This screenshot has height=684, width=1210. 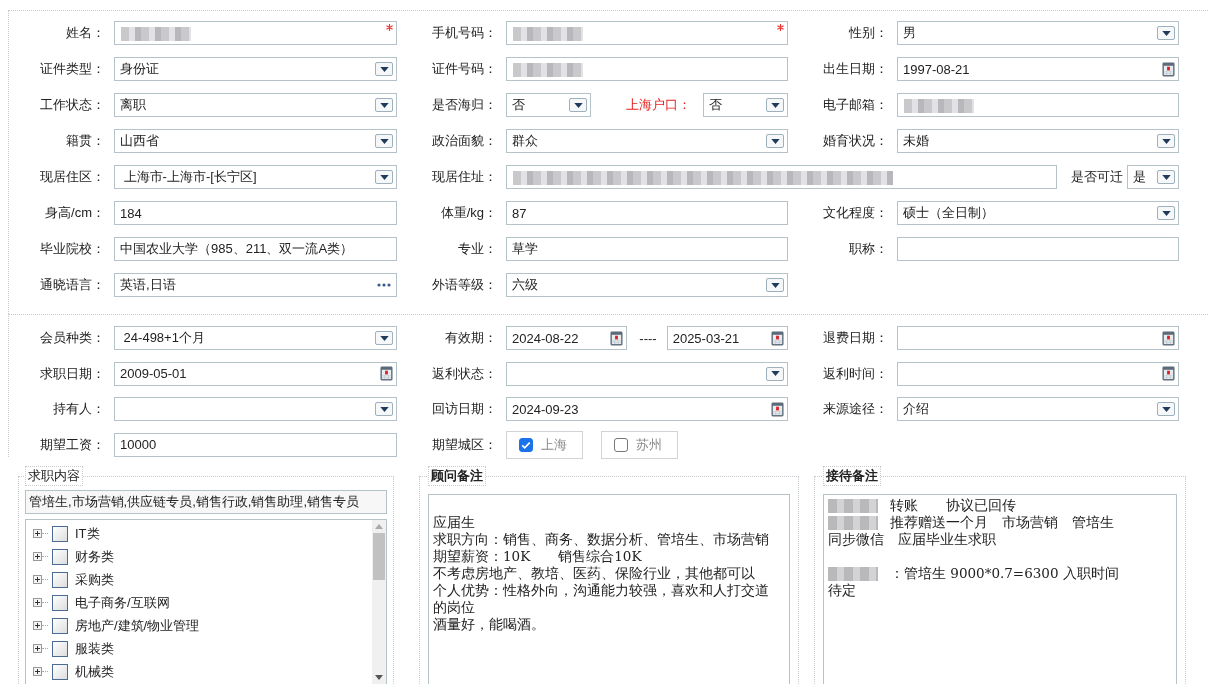 What do you see at coordinates (727, 338) in the screenshot?
I see `date-field: 2025-03-21` at bounding box center [727, 338].